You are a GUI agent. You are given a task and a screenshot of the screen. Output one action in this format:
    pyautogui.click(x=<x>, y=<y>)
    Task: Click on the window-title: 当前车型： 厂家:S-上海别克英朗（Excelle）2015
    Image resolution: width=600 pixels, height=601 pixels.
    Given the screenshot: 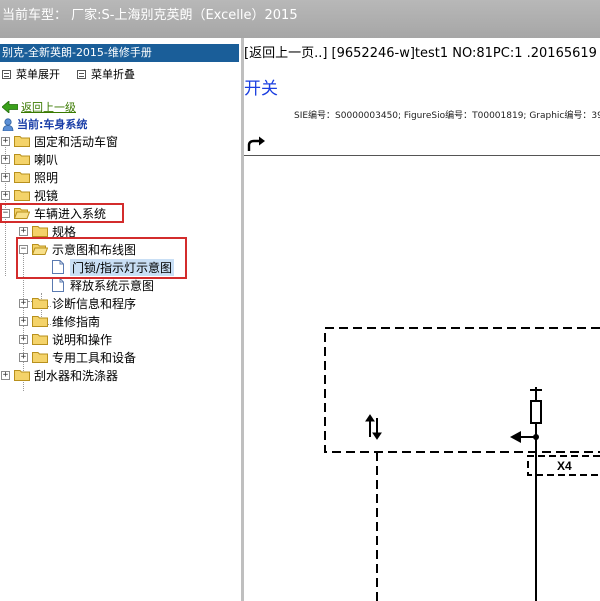 What is the action you would take?
    pyautogui.click(x=150, y=15)
    